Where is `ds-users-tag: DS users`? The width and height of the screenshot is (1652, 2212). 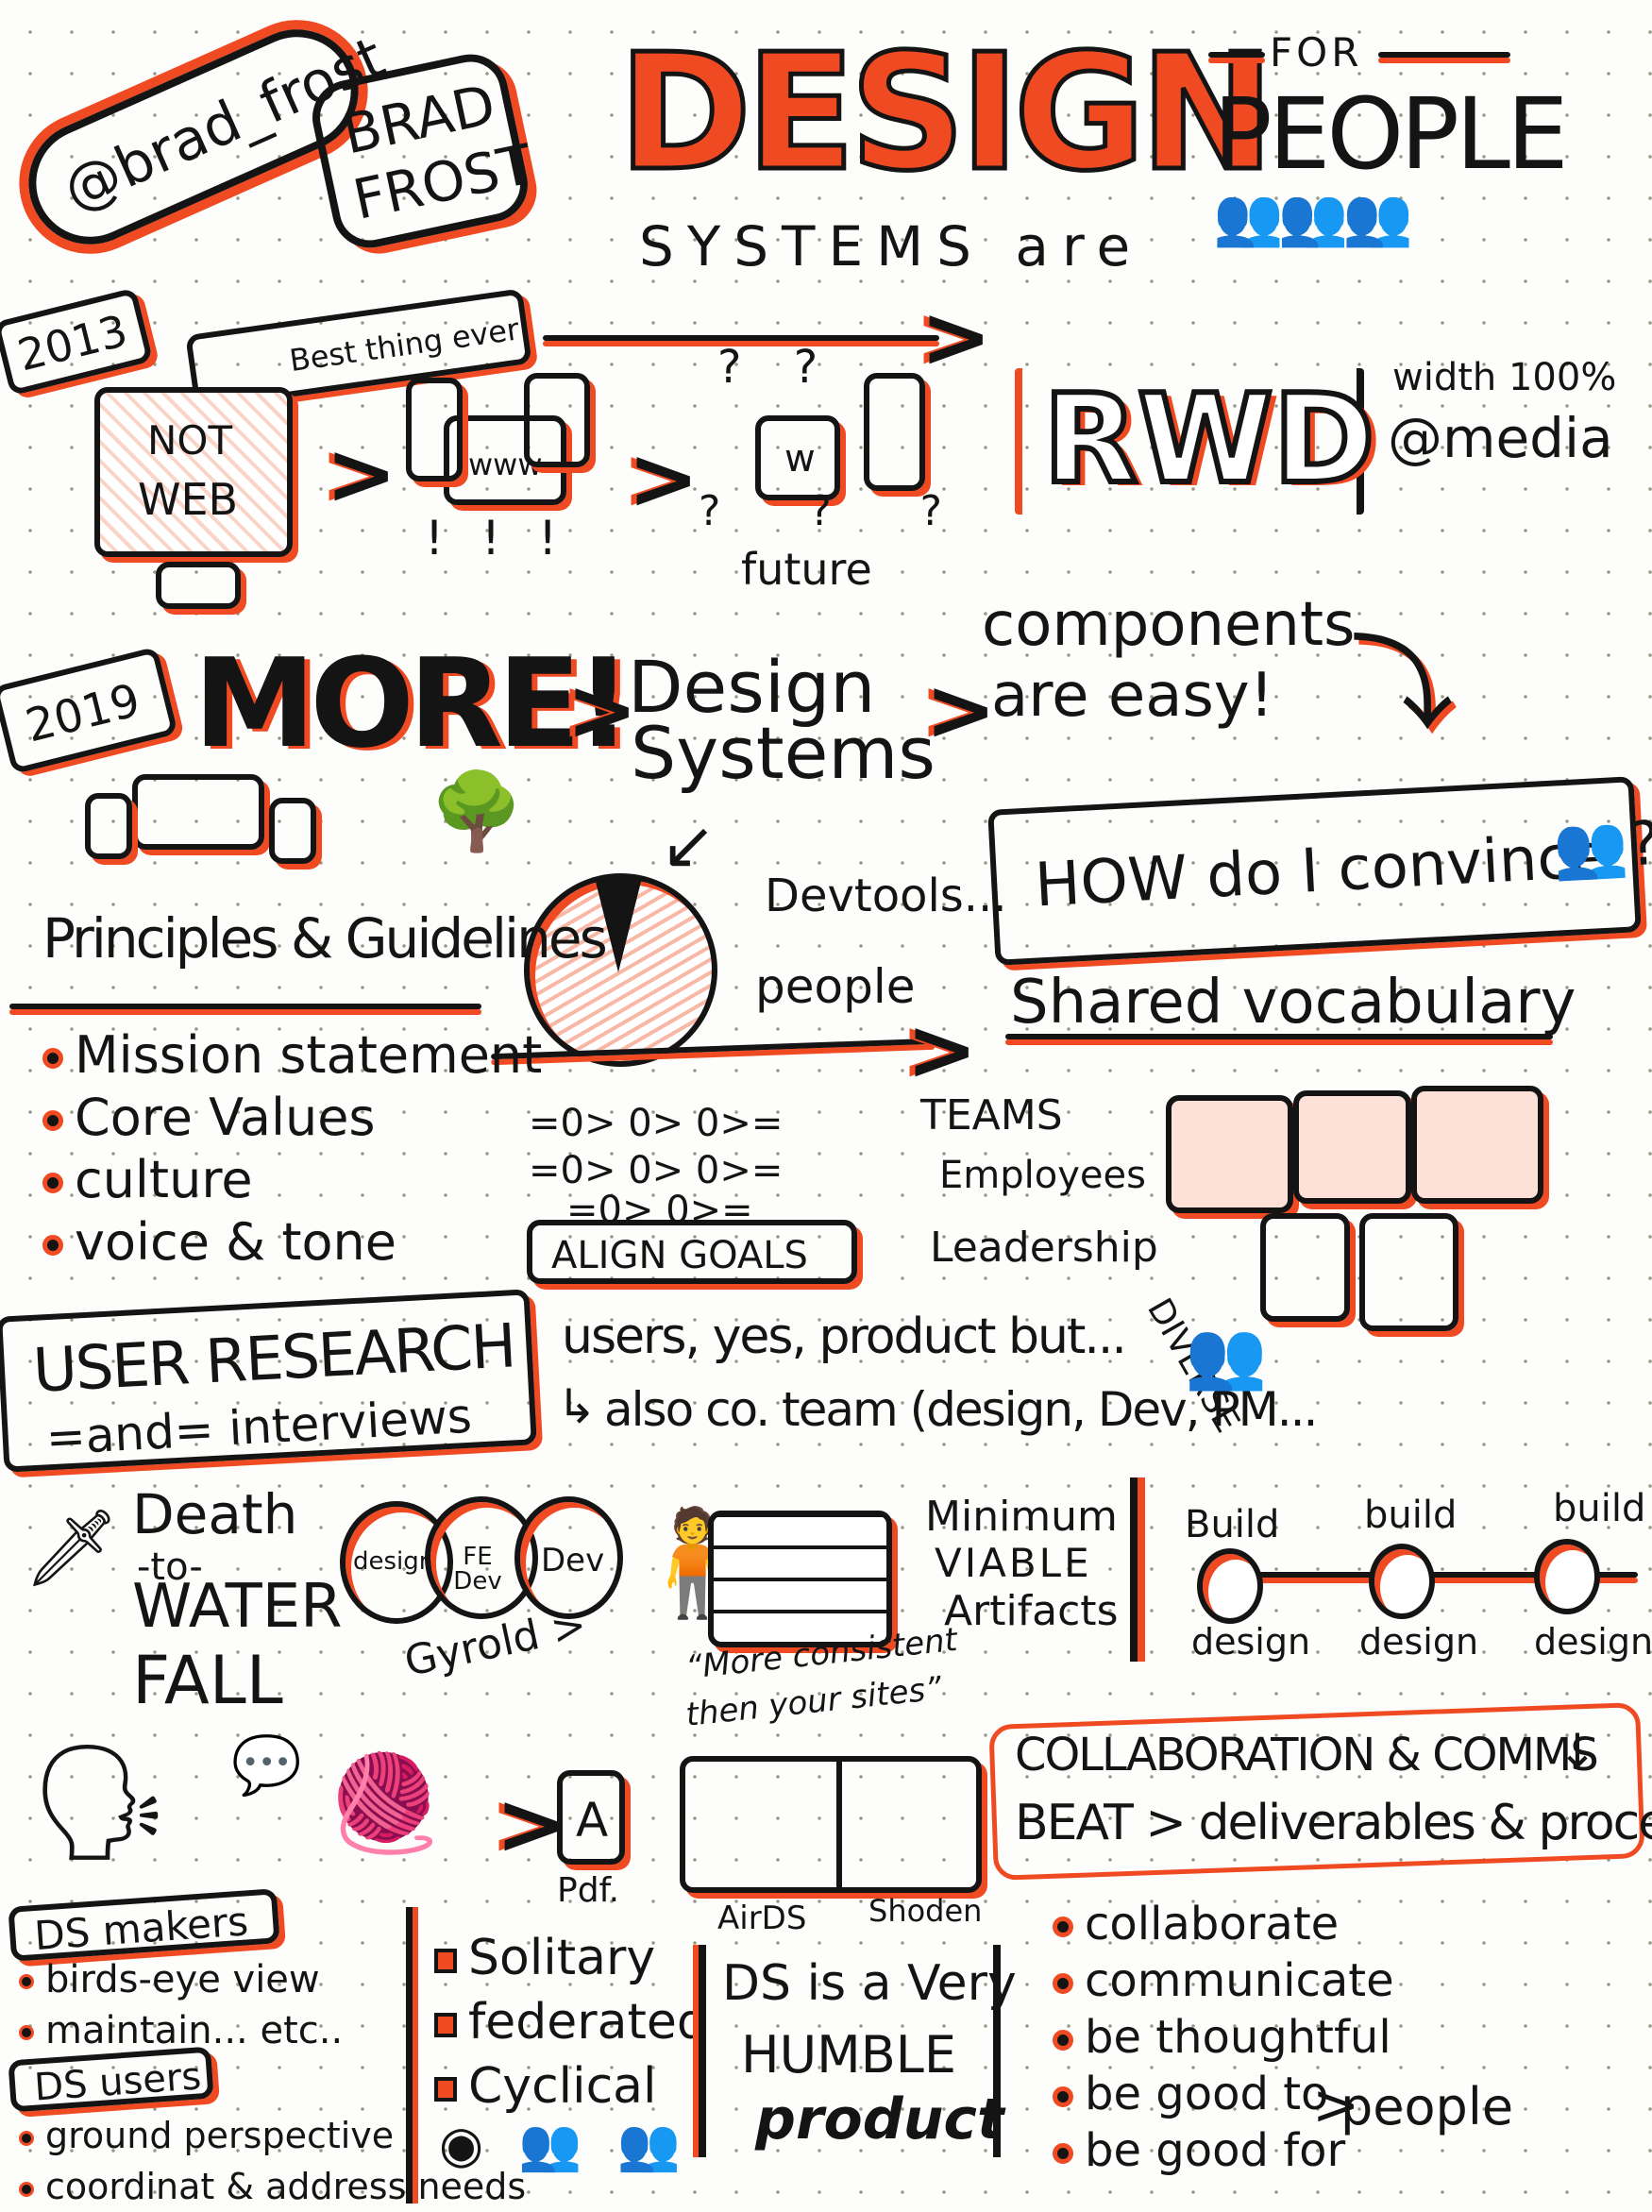
ds-users-tag: DS users is located at coordinates (111, 2079).